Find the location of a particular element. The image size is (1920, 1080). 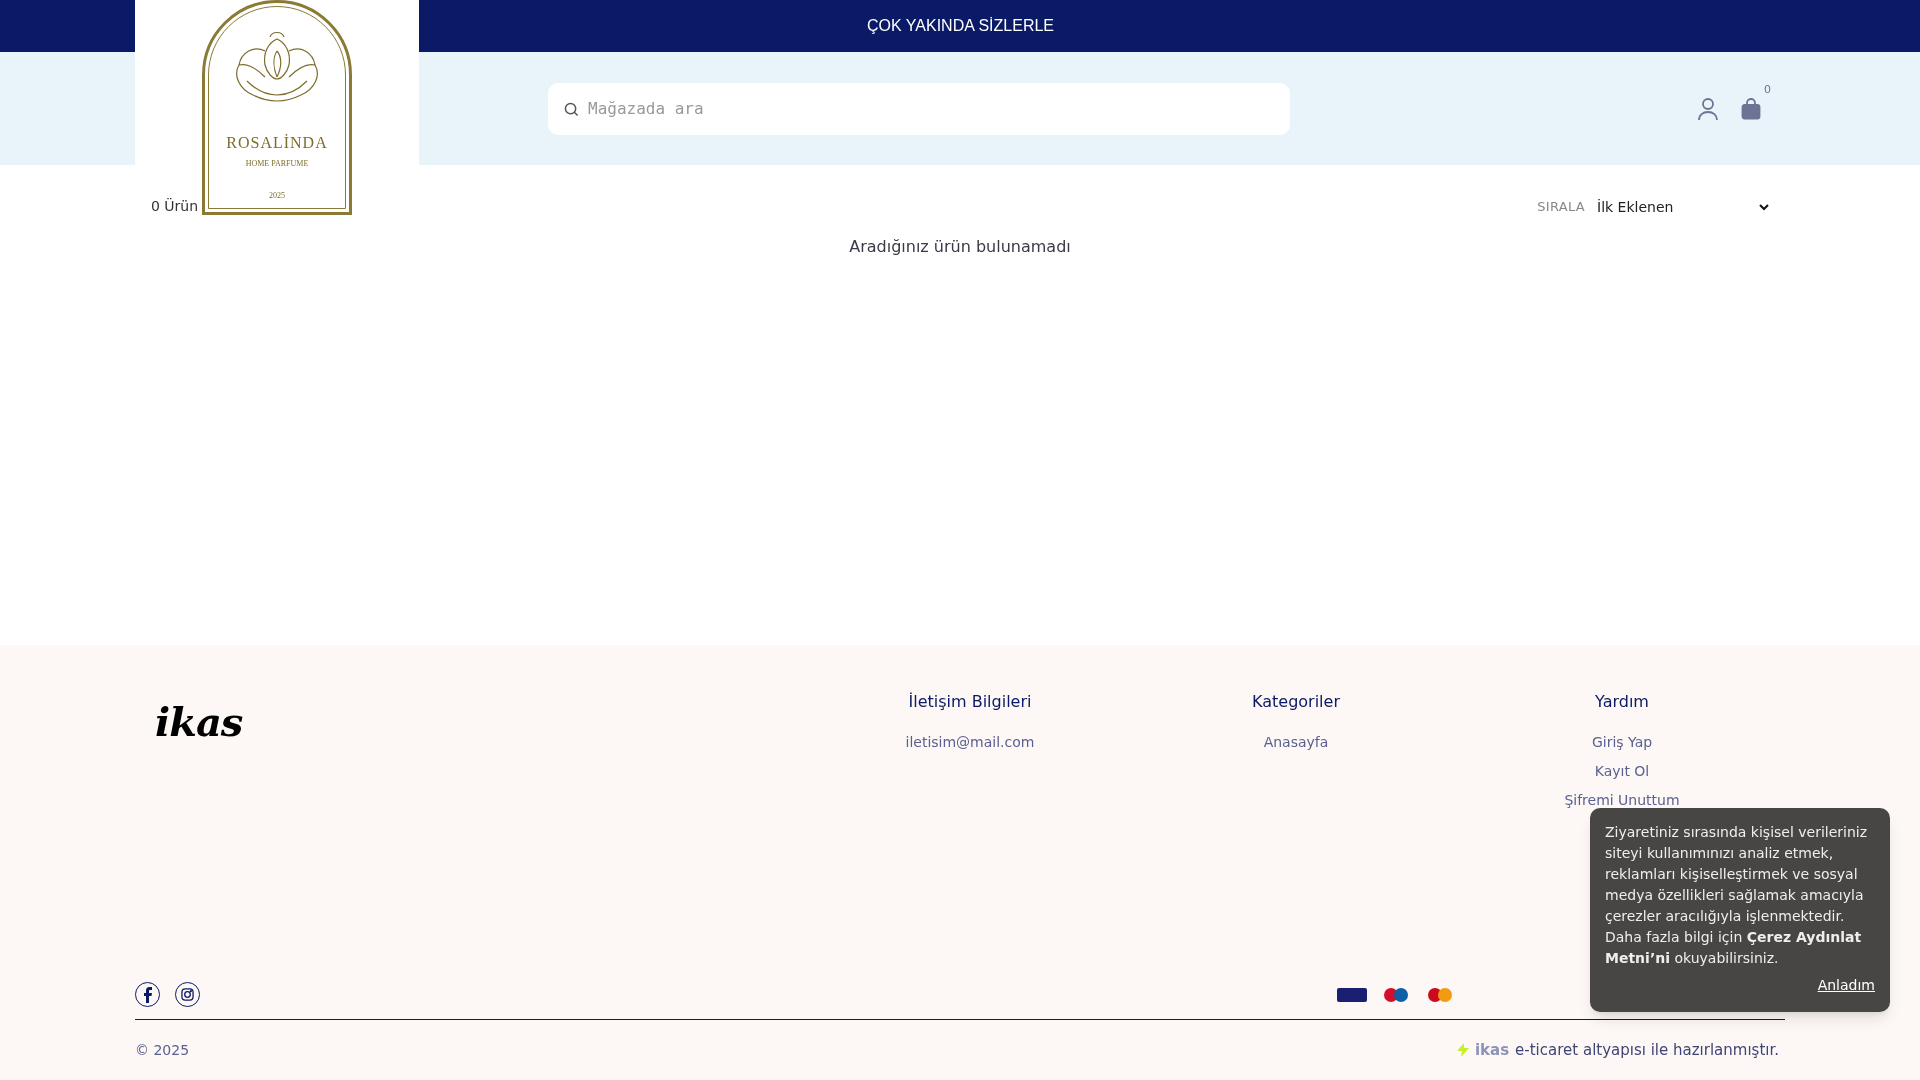

footer-link: Kayıt Ol is located at coordinates (1622, 771).